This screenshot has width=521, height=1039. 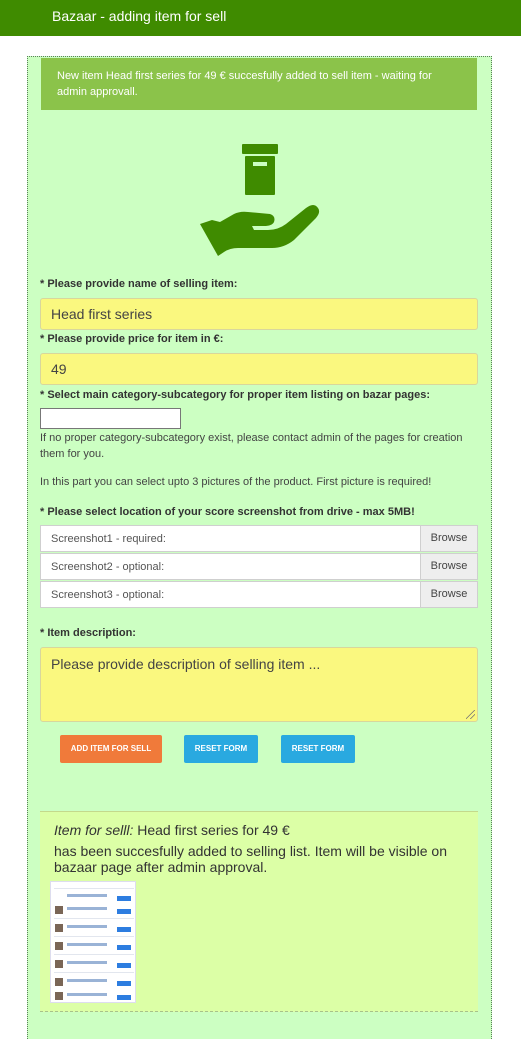 What do you see at coordinates (108, 539) in the screenshot?
I see `screenshot1-placeholder: Screenshot1 - required:` at bounding box center [108, 539].